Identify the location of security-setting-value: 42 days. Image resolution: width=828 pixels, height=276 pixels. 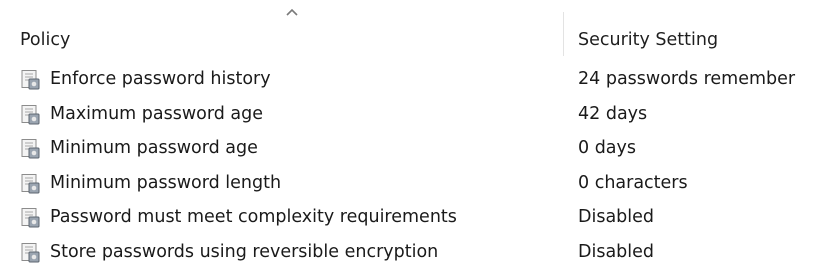
(613, 113).